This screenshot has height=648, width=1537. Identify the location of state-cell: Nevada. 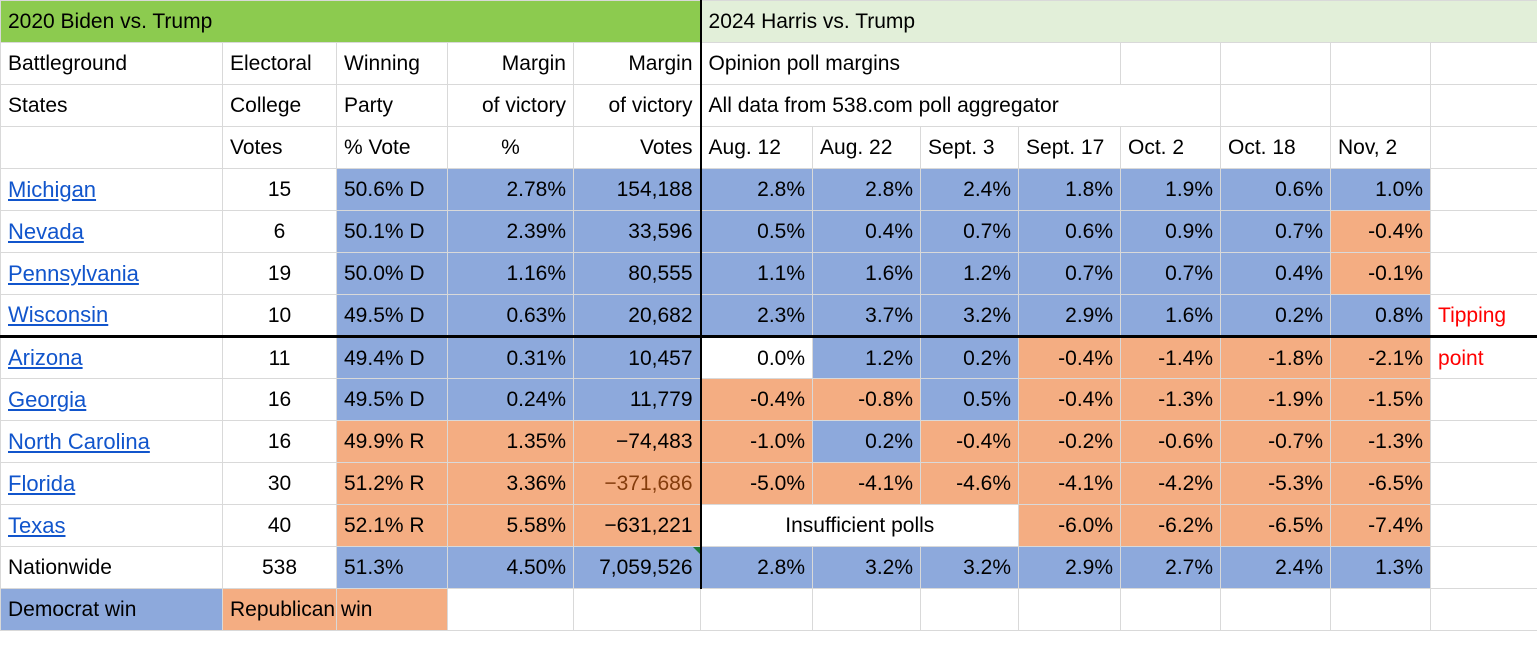
(111, 231).